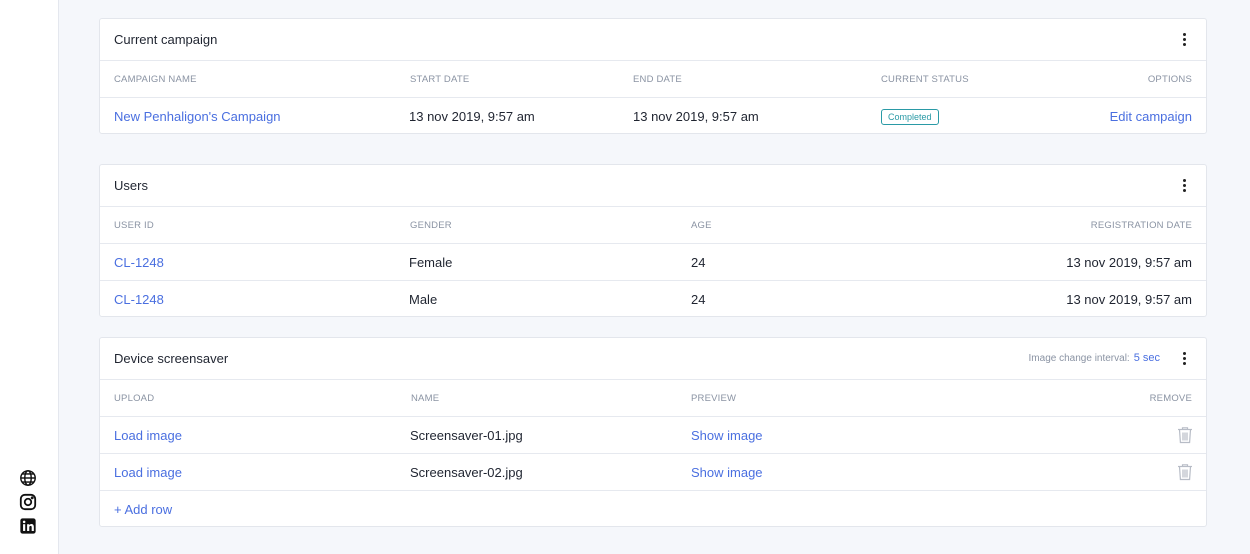  What do you see at coordinates (653, 299) in the screenshot?
I see `table-row: CL-1248 Male 24 13 nov 2019, 9:57 am` at bounding box center [653, 299].